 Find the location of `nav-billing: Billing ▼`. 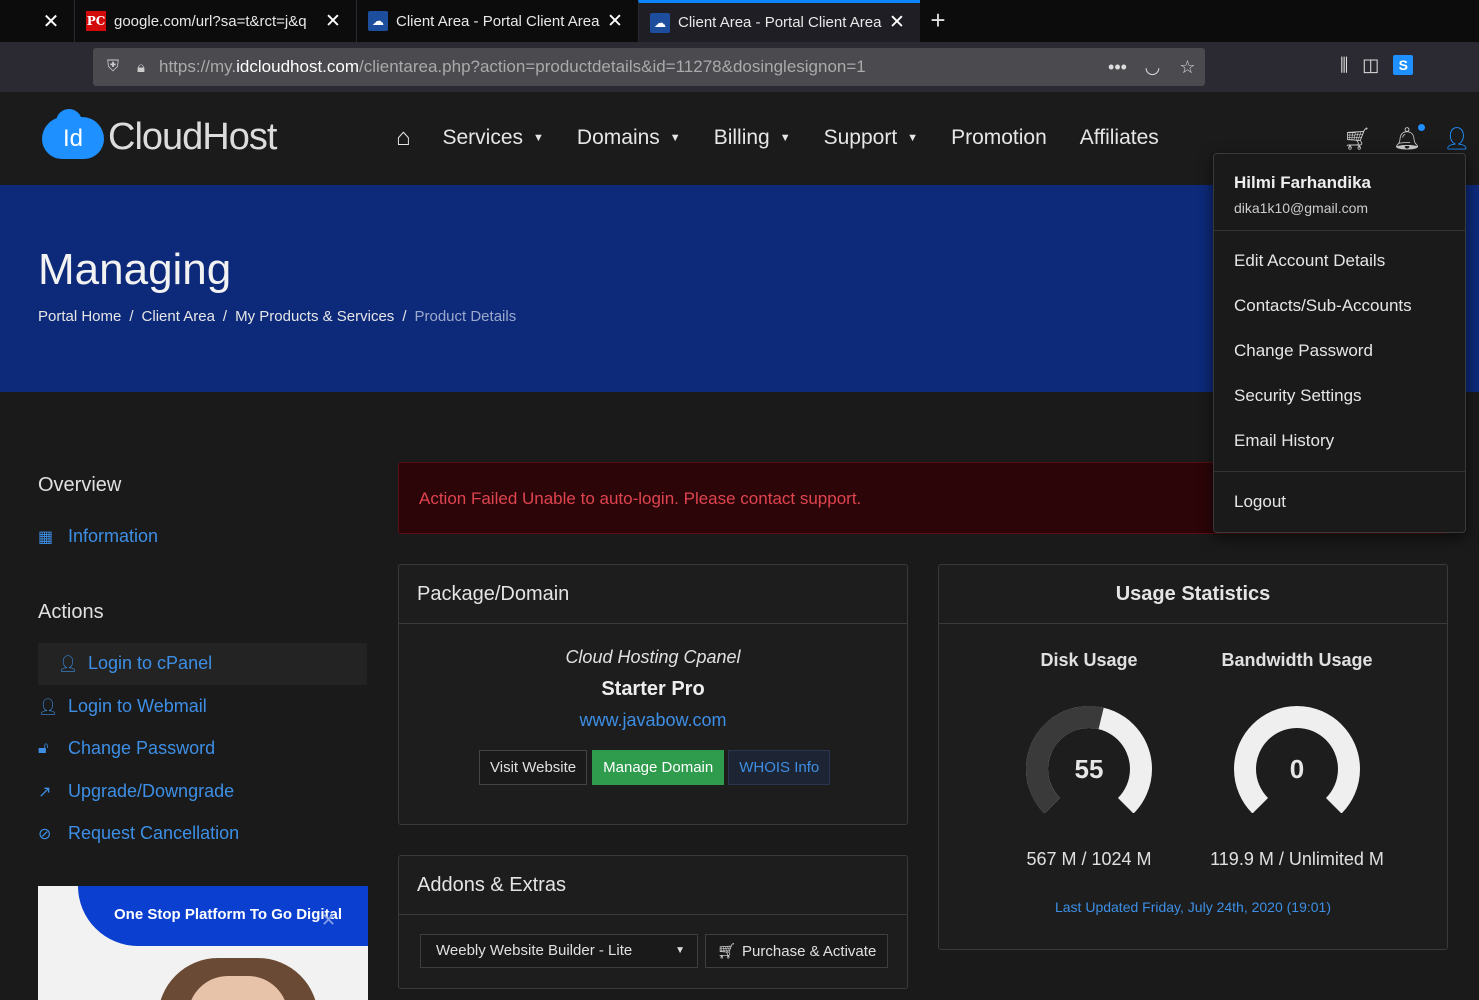

nav-billing: Billing ▼ is located at coordinates (752, 138).